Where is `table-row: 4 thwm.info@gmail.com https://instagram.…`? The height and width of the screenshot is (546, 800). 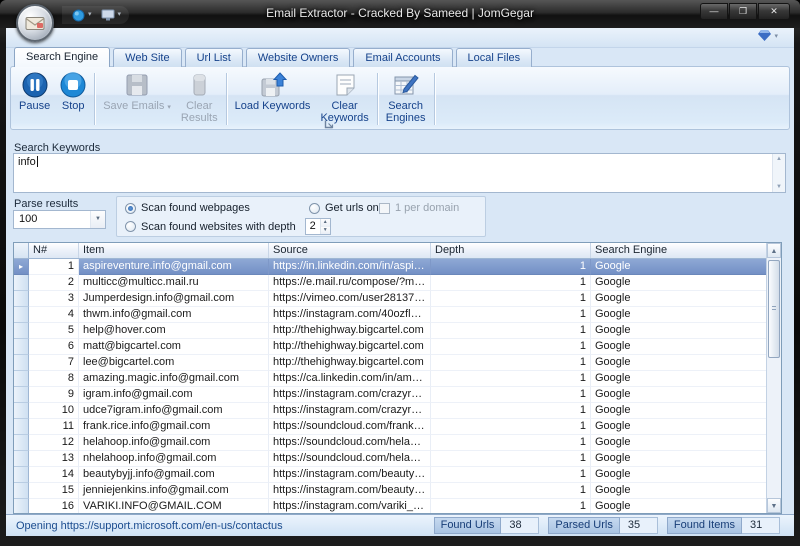 table-row: 4 thwm.info@gmail.com https://instagram.… is located at coordinates (390, 315).